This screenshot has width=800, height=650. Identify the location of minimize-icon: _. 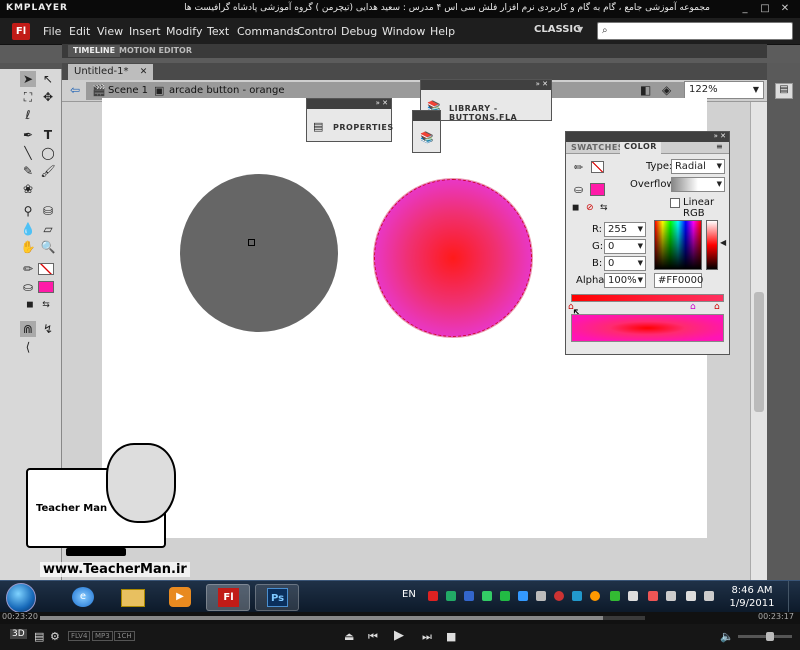
(745, 8).